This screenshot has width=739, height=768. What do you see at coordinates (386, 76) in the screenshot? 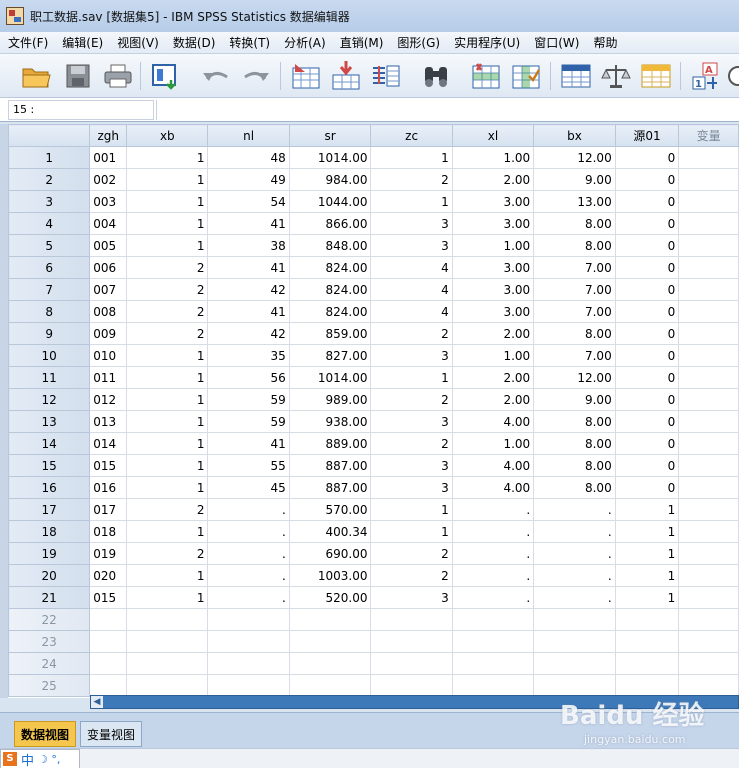
I see `variables-icon` at bounding box center [386, 76].